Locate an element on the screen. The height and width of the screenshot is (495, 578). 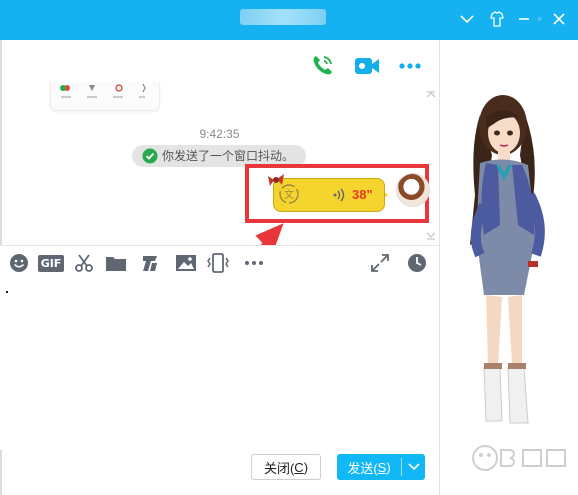
image-icon is located at coordinates (186, 263).